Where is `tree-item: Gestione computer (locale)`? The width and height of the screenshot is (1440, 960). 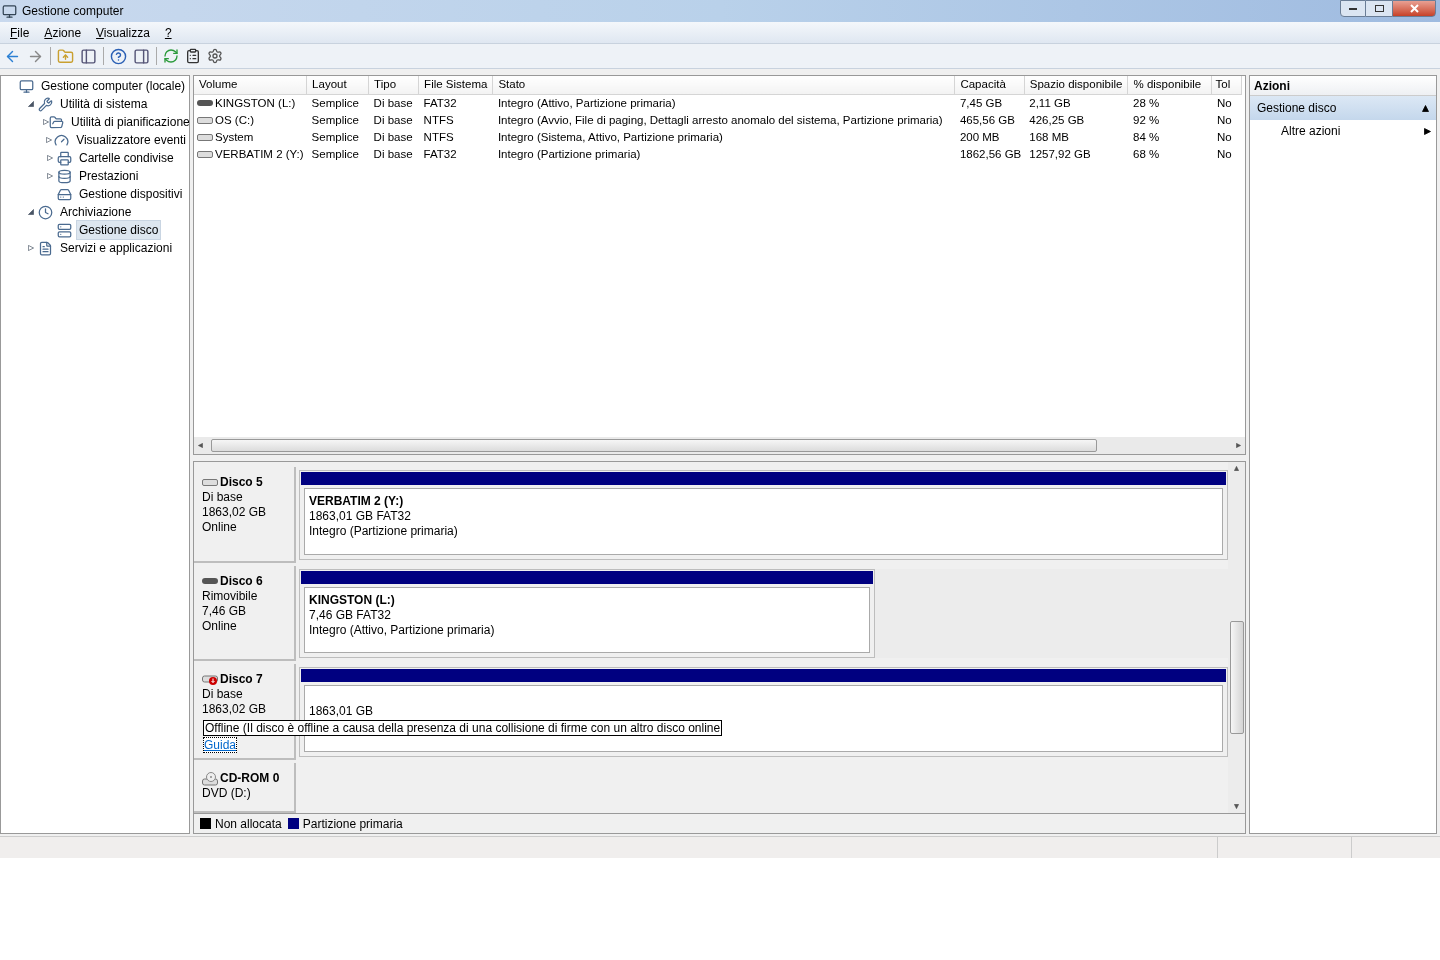
tree-item: Gestione computer (locale) is located at coordinates (113, 86).